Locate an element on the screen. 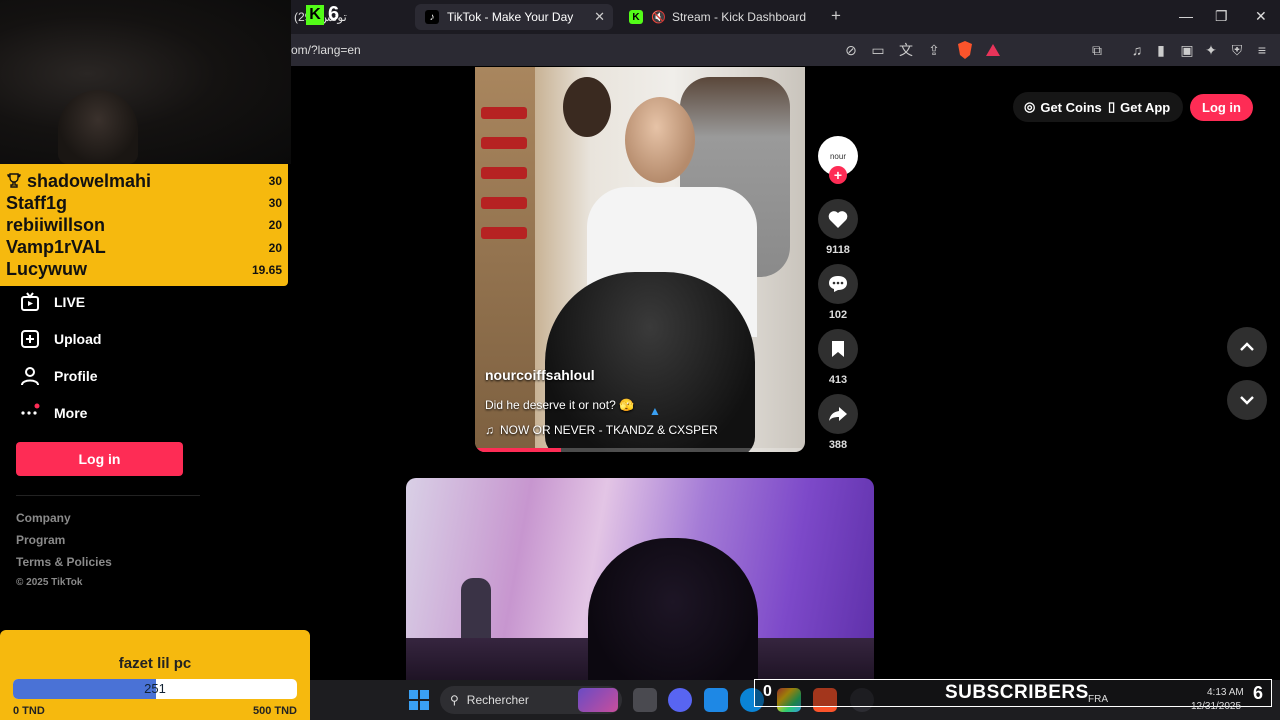 This screenshot has width=1280, height=720. screenshot-icon: ⧉ is located at coordinates (1097, 50).